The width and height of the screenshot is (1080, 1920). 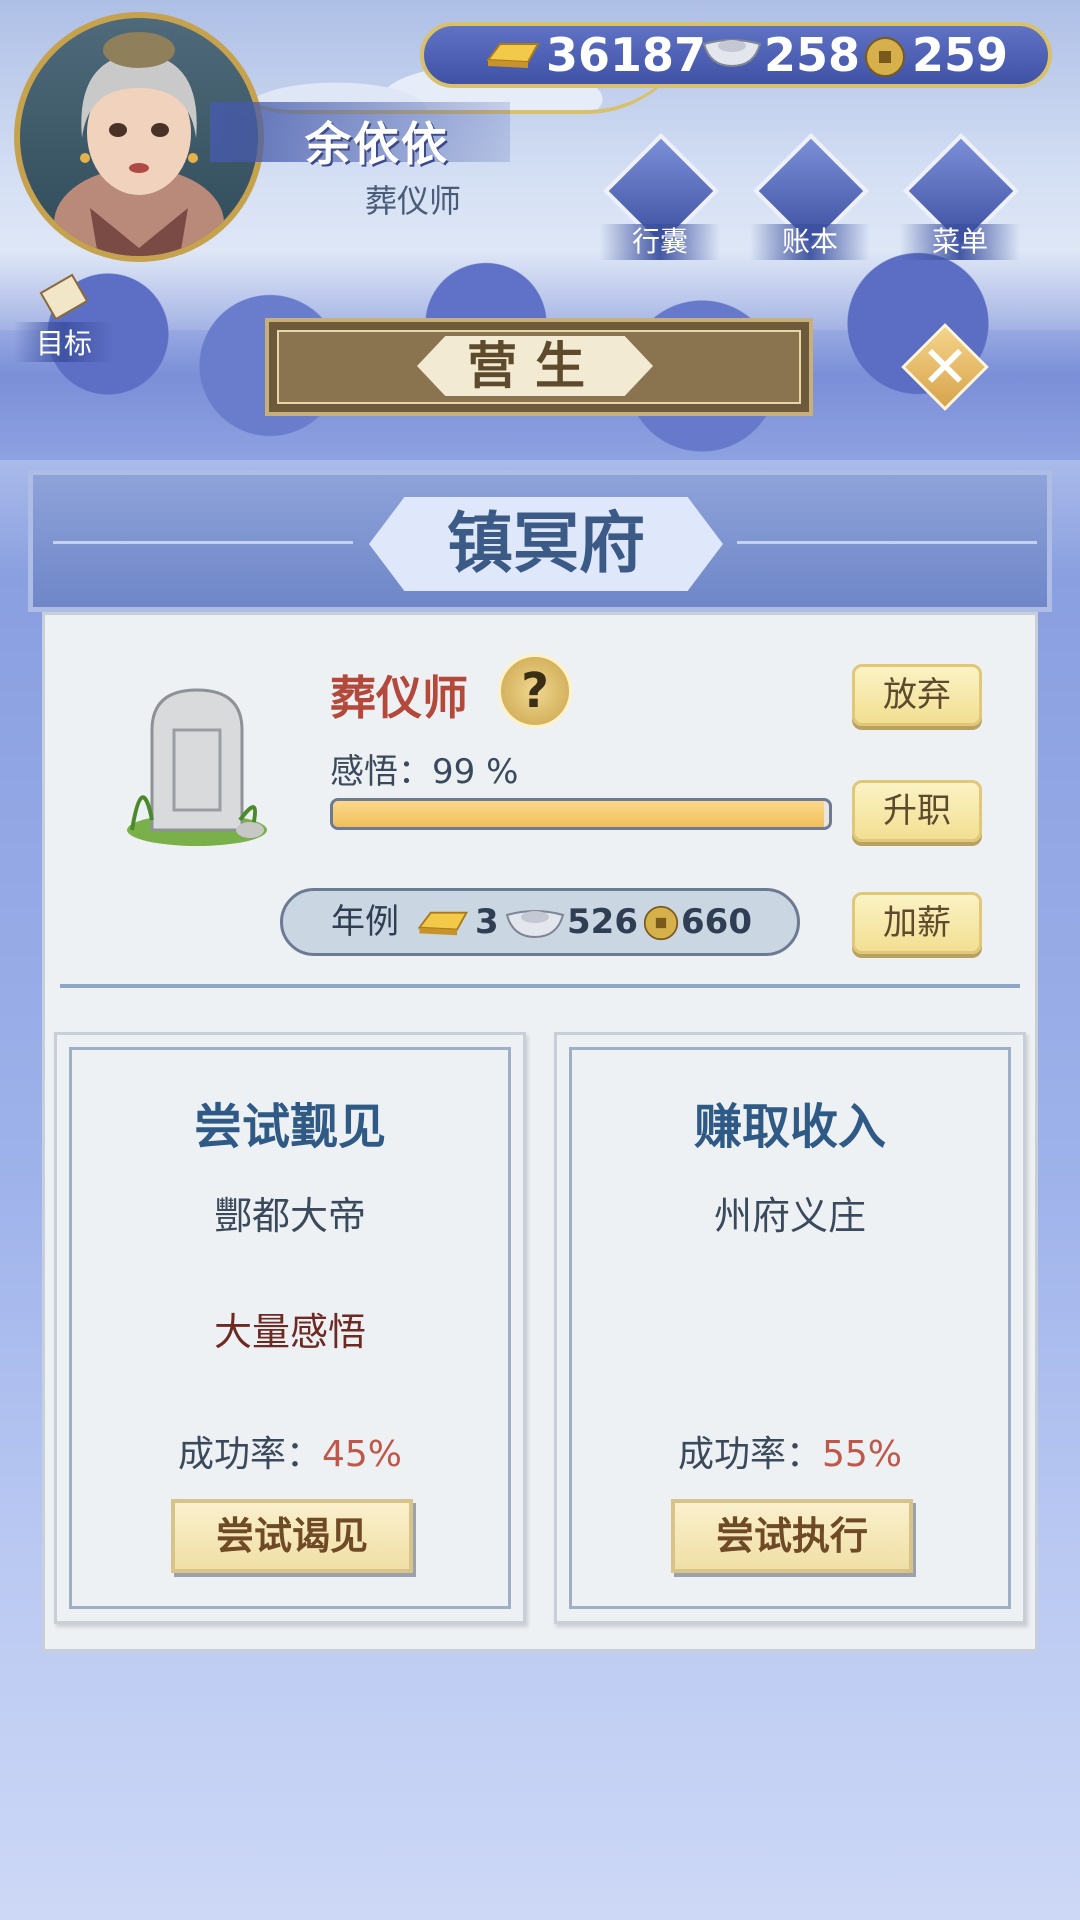 I want to click on location-name: 镇冥府, so click(x=546, y=543).